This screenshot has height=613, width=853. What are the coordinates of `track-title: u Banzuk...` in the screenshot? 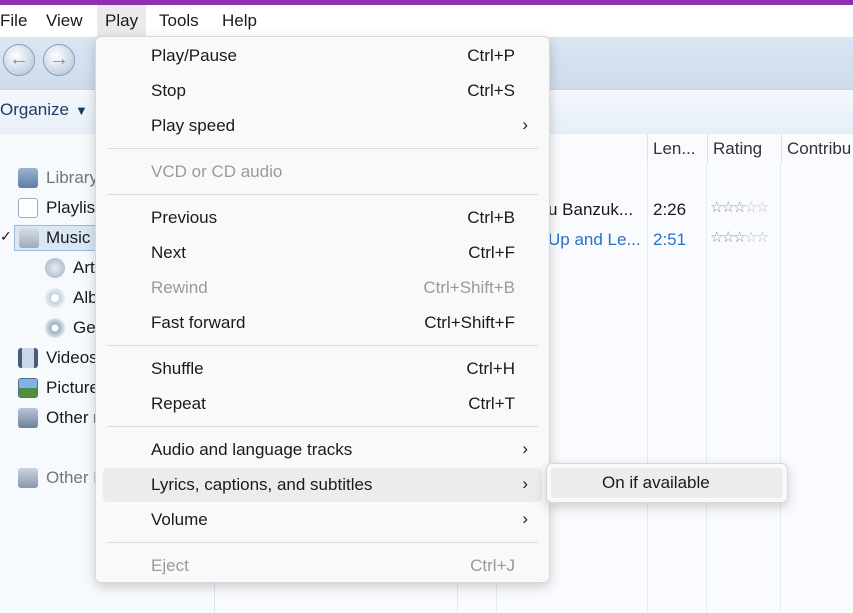 It's located at (596, 210).